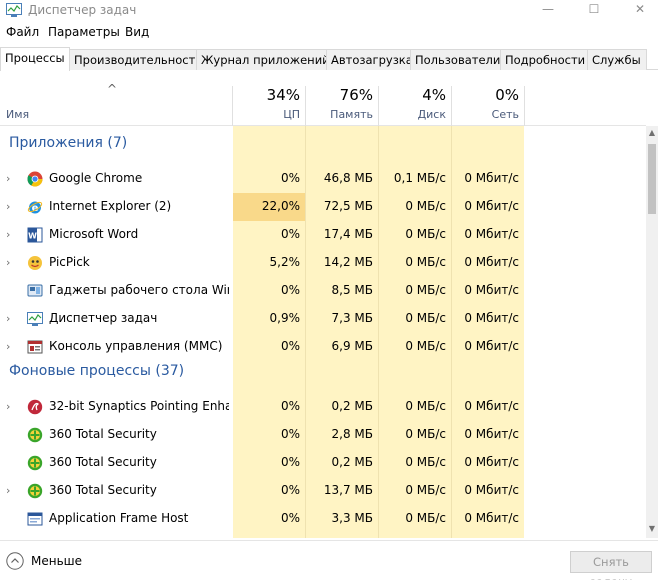 This screenshot has width=658, height=580. Describe the element at coordinates (487, 114) in the screenshot. I see `network-column-label: Сеть` at that location.